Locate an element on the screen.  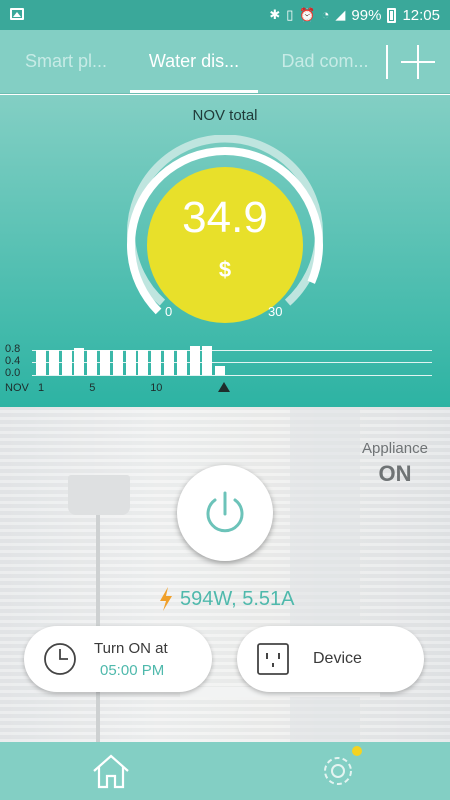
gauge-max-label: 30 is located at coordinates (275, 311).